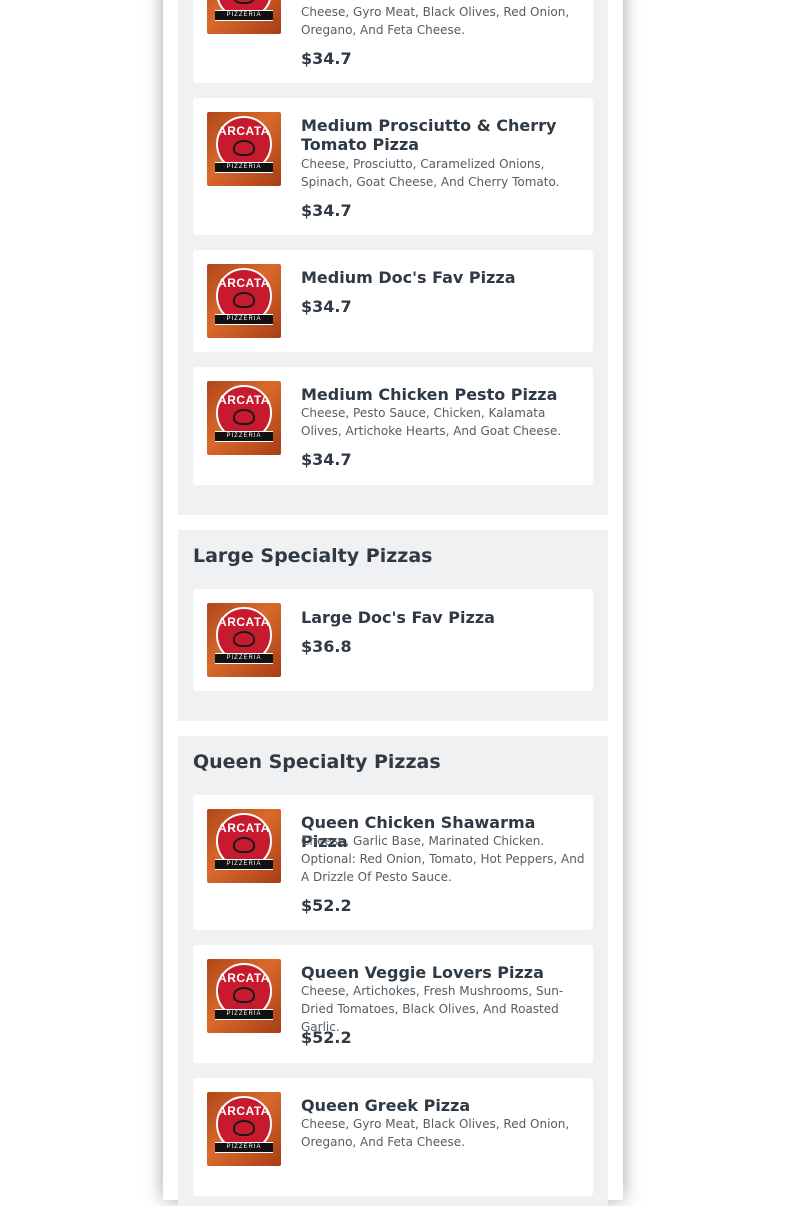 Image resolution: width=785 pixels, height=1206 pixels. Describe the element at coordinates (408, 277) in the screenshot. I see `item-name: Medium Doc's Fav Pizza` at that location.